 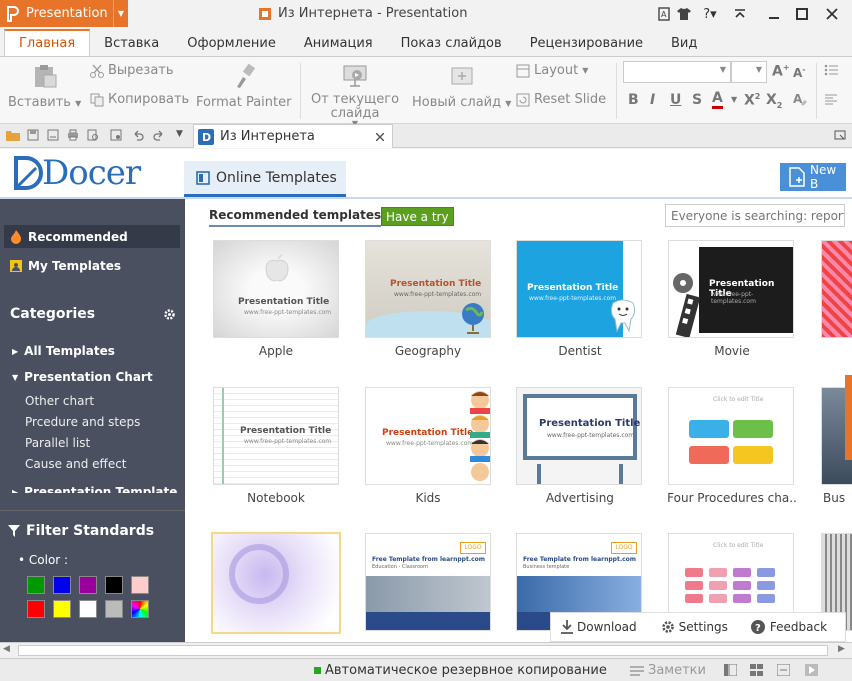 What do you see at coordinates (799, 72) in the screenshot?
I see `shrink-font-icon: A-` at bounding box center [799, 72].